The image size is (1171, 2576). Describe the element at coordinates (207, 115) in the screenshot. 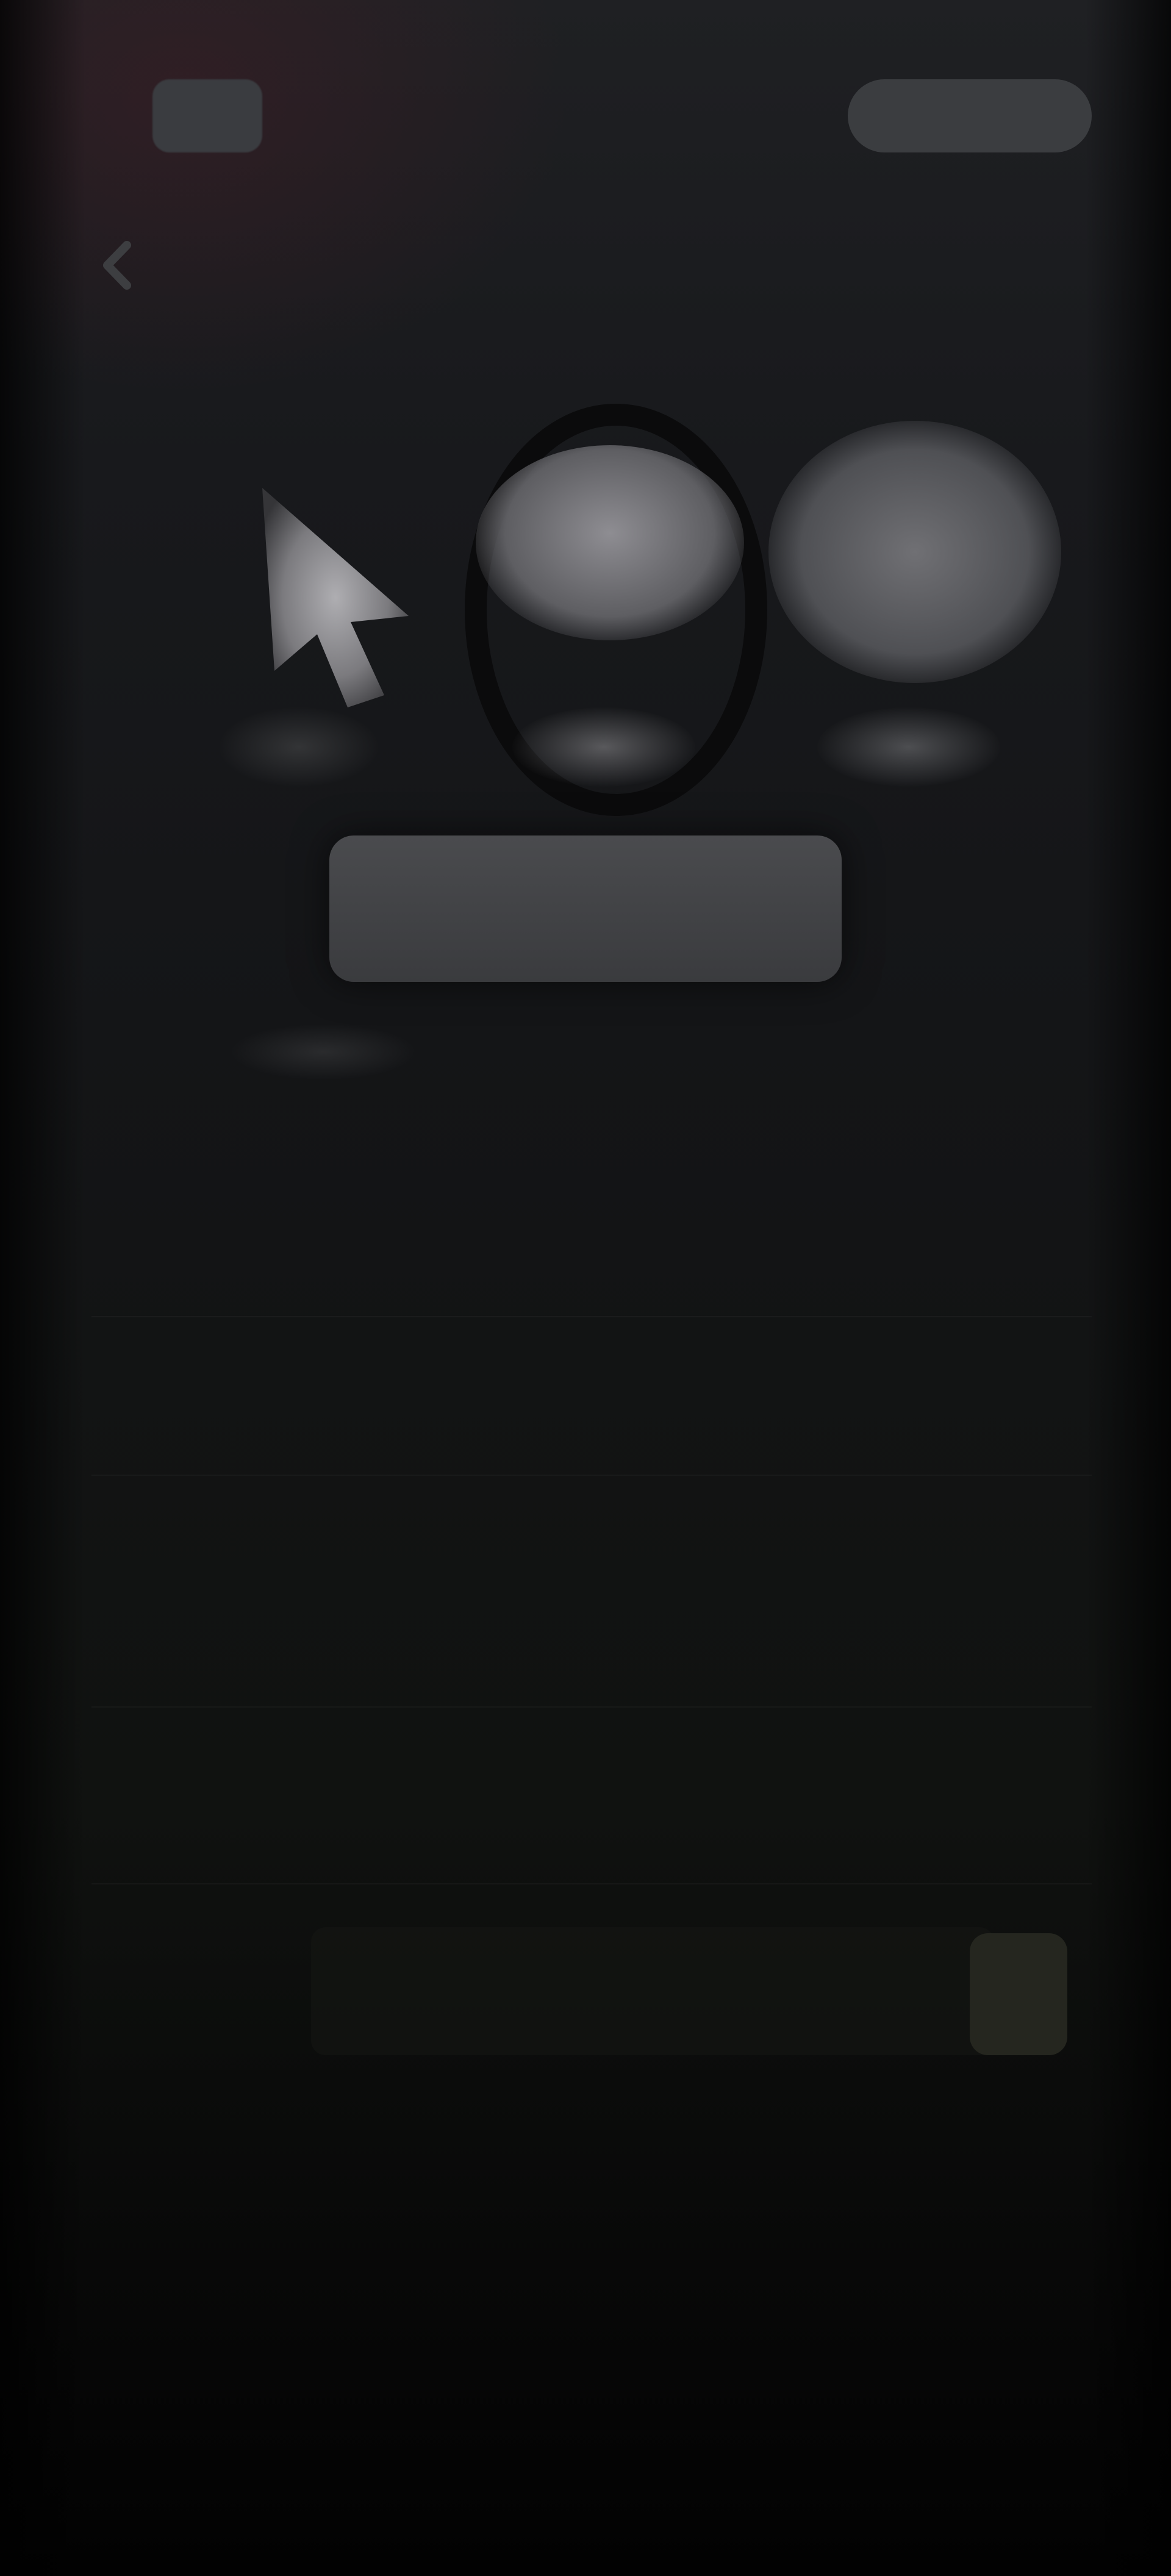

I see `app-logo` at that location.